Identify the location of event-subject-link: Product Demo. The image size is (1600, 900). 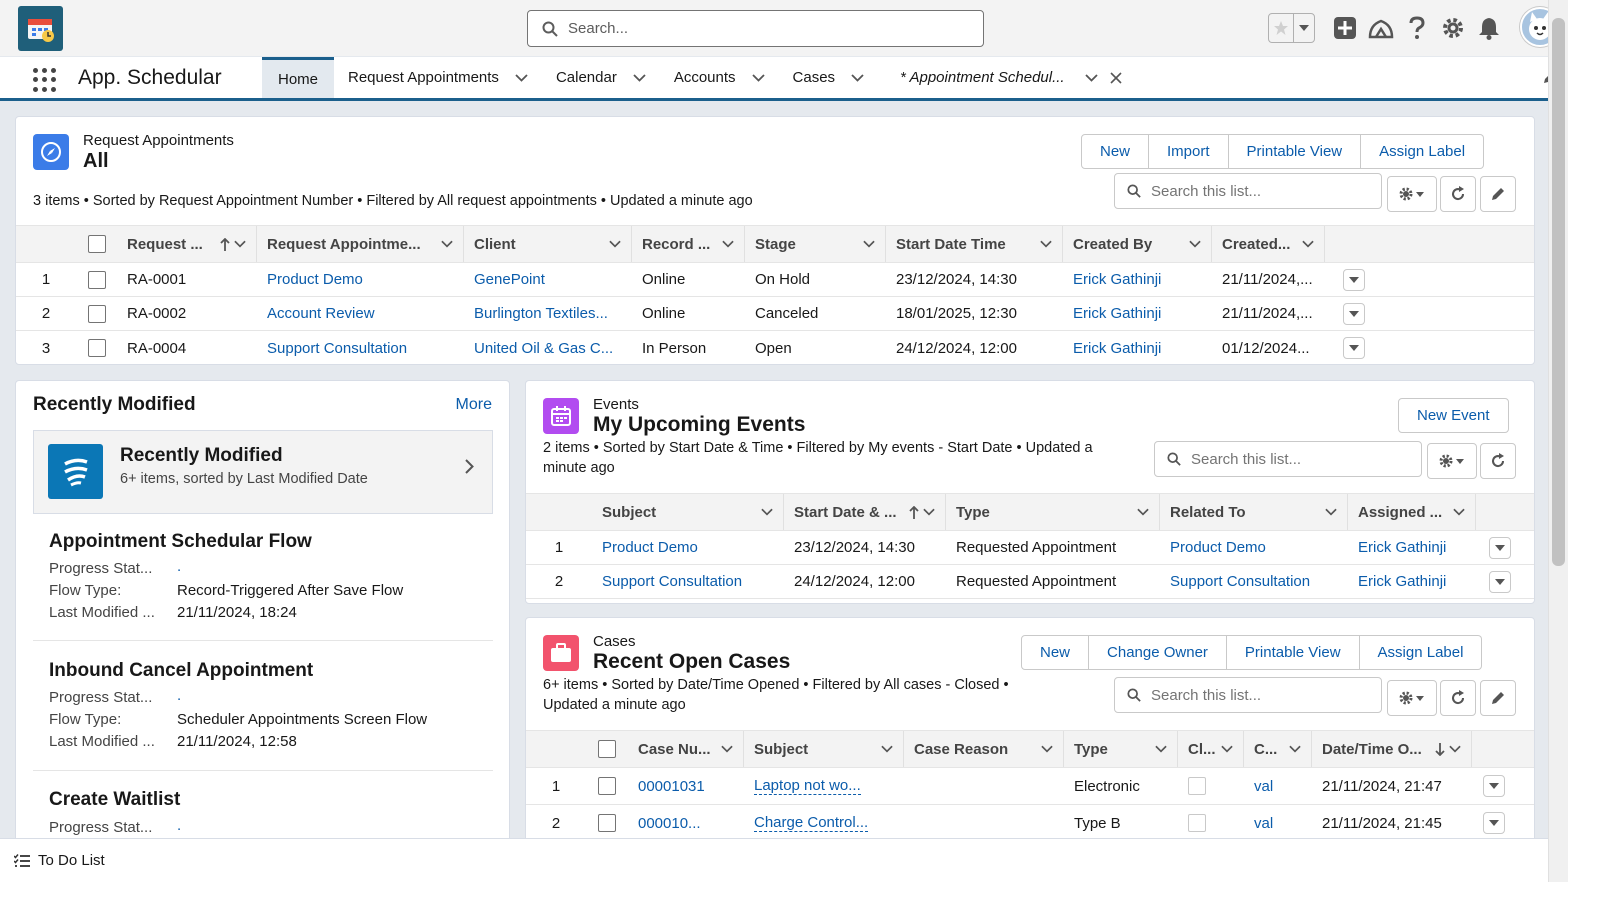
(688, 547).